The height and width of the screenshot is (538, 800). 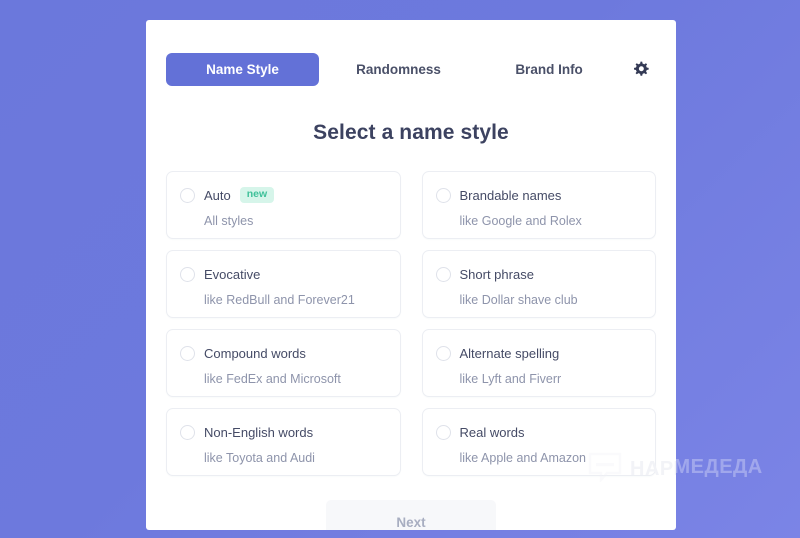 What do you see at coordinates (538, 432) in the screenshot?
I see `option-header: Real words` at bounding box center [538, 432].